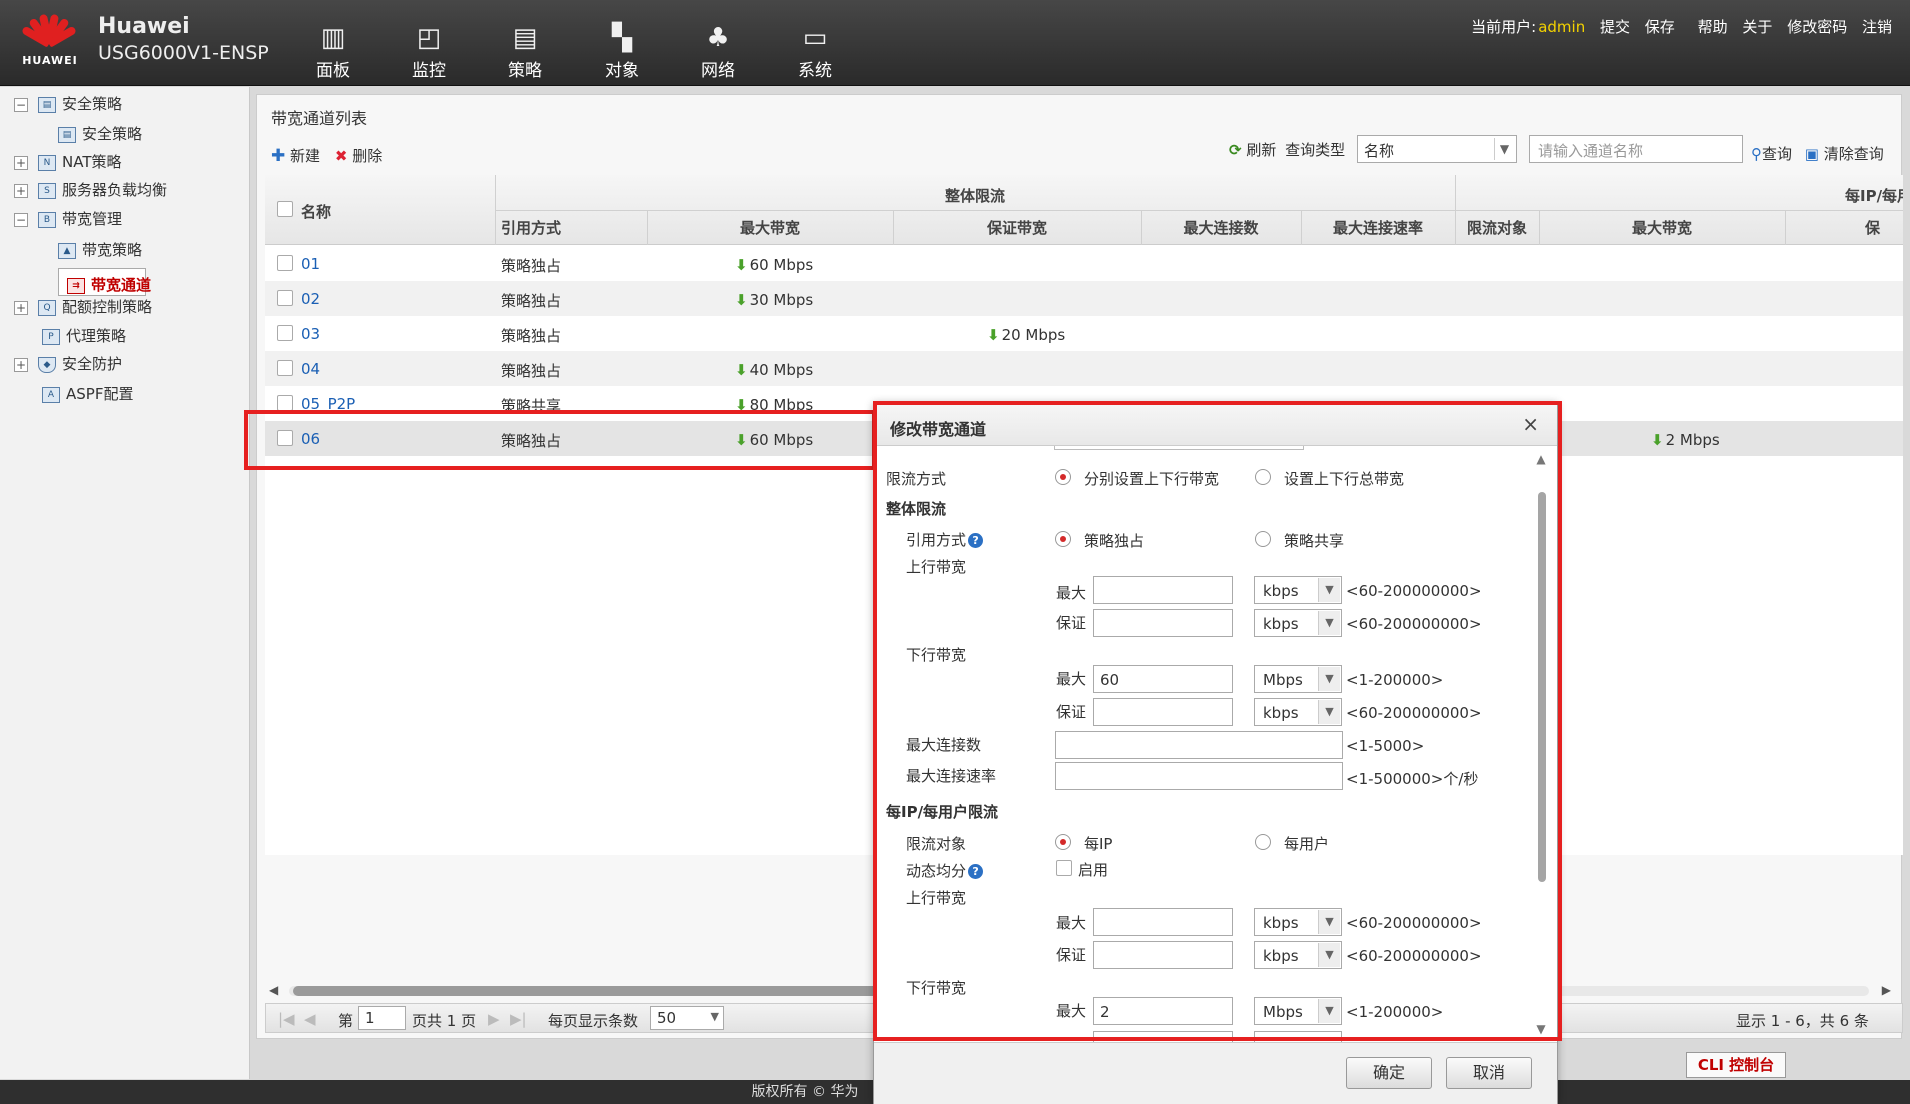  Describe the element at coordinates (90, 189) in the screenshot. I see `sidebar-item-slb: + S 服务器负载均衡` at that location.